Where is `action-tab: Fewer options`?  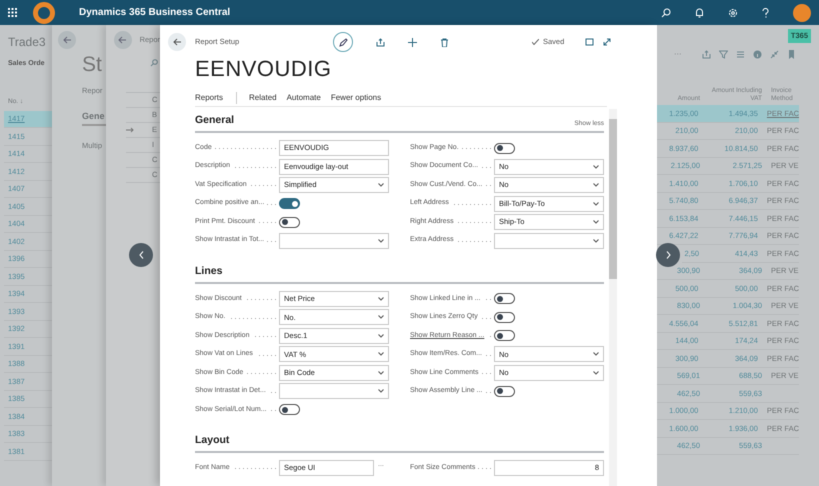
action-tab: Fewer options is located at coordinates (356, 98).